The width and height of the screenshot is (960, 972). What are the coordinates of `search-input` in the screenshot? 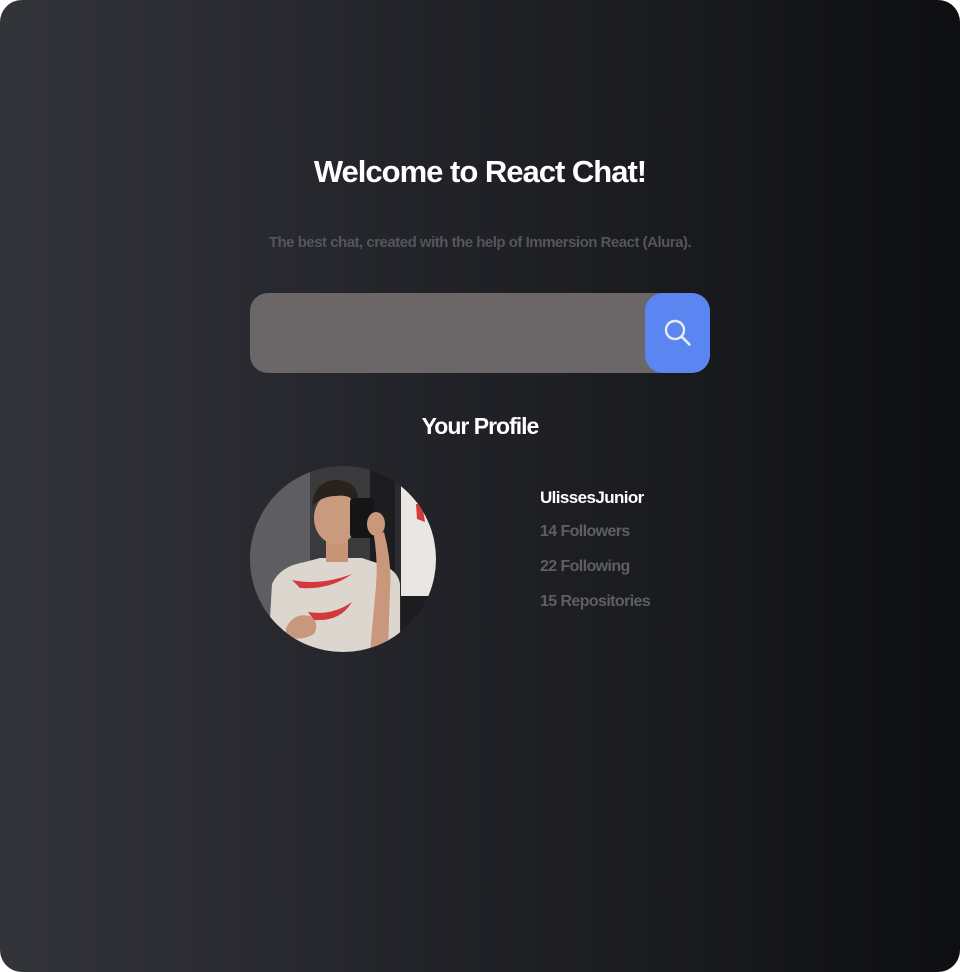 It's located at (447, 333).